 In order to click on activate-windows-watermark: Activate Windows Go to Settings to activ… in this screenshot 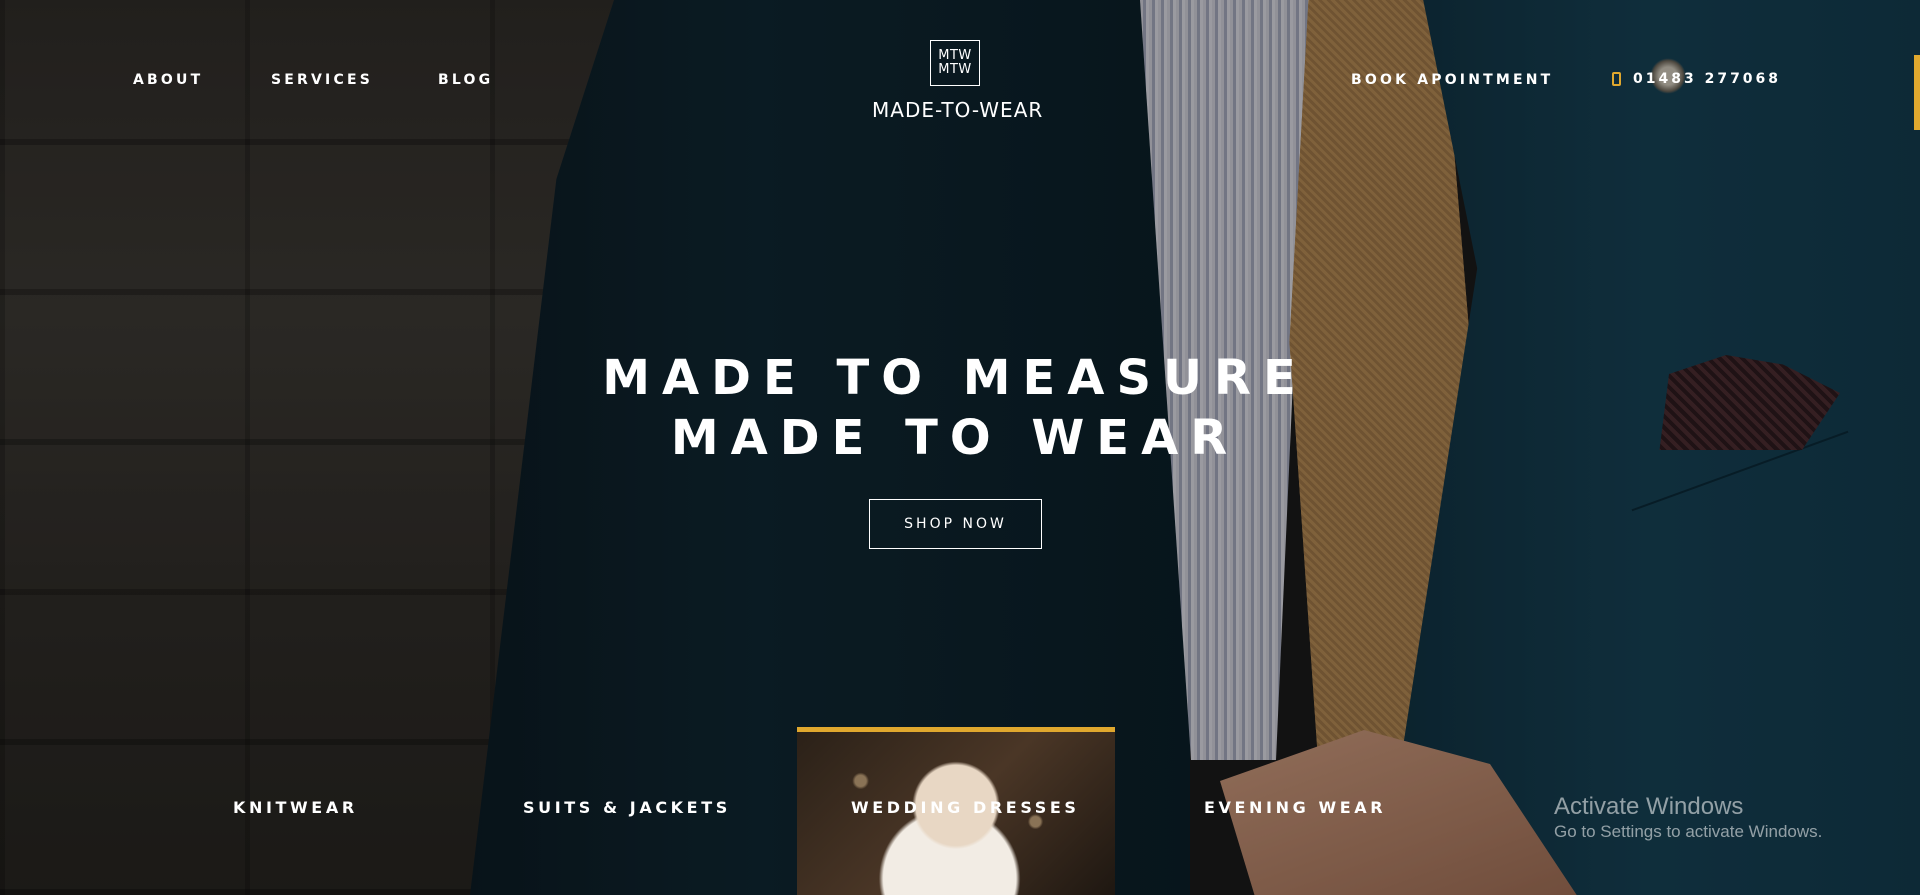, I will do `click(1688, 818)`.